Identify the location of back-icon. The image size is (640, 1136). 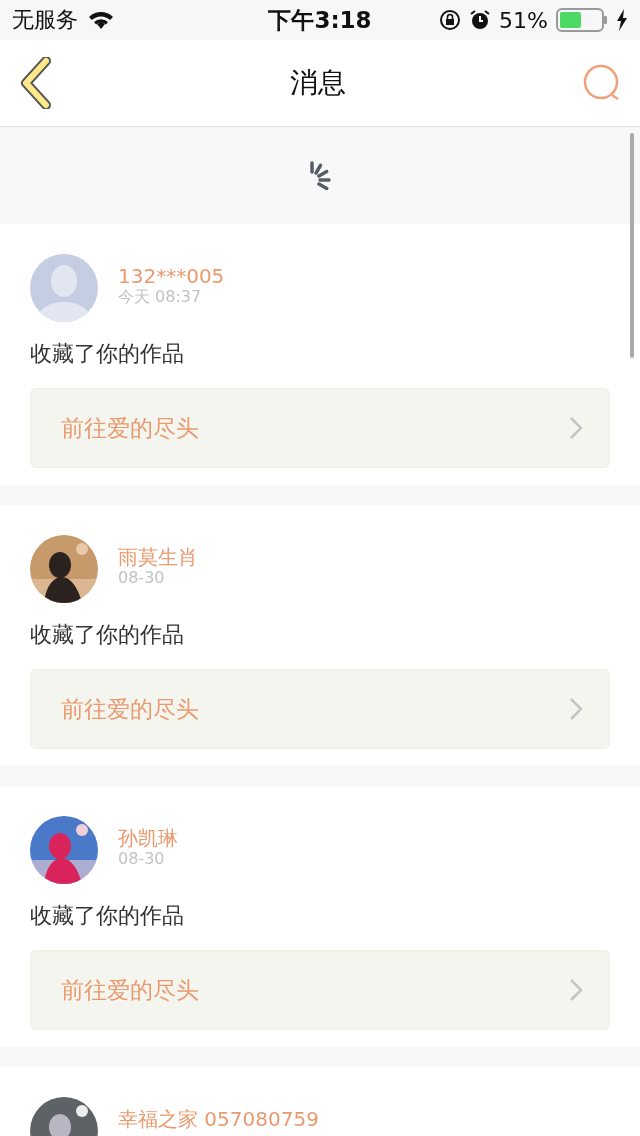
(36, 83).